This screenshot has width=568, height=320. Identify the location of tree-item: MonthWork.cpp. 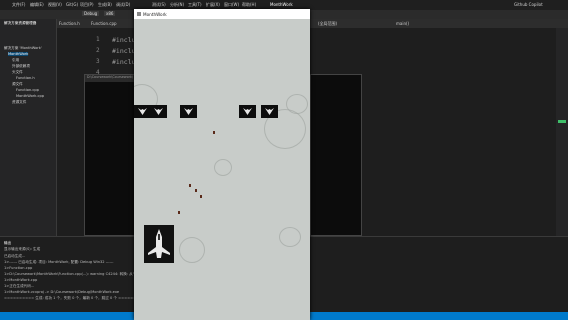
(30, 96).